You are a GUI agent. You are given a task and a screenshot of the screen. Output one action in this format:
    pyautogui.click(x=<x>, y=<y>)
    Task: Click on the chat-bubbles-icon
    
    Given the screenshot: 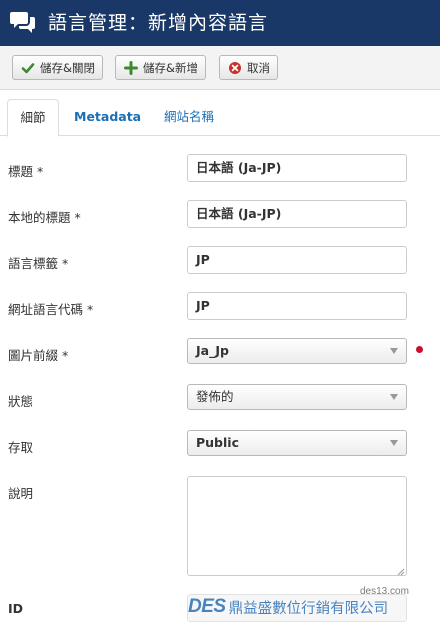 What is the action you would take?
    pyautogui.click(x=23, y=22)
    